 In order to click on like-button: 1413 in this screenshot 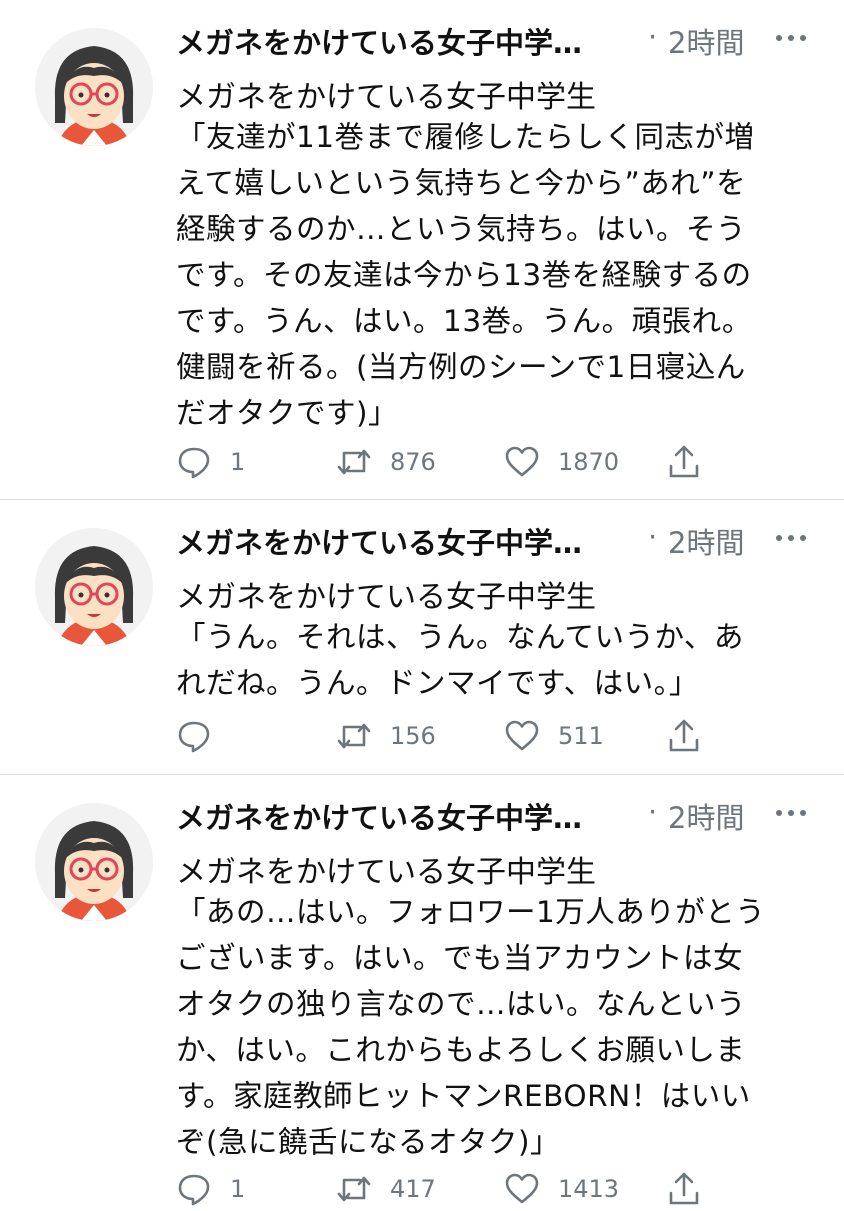, I will do `click(561, 1189)`.